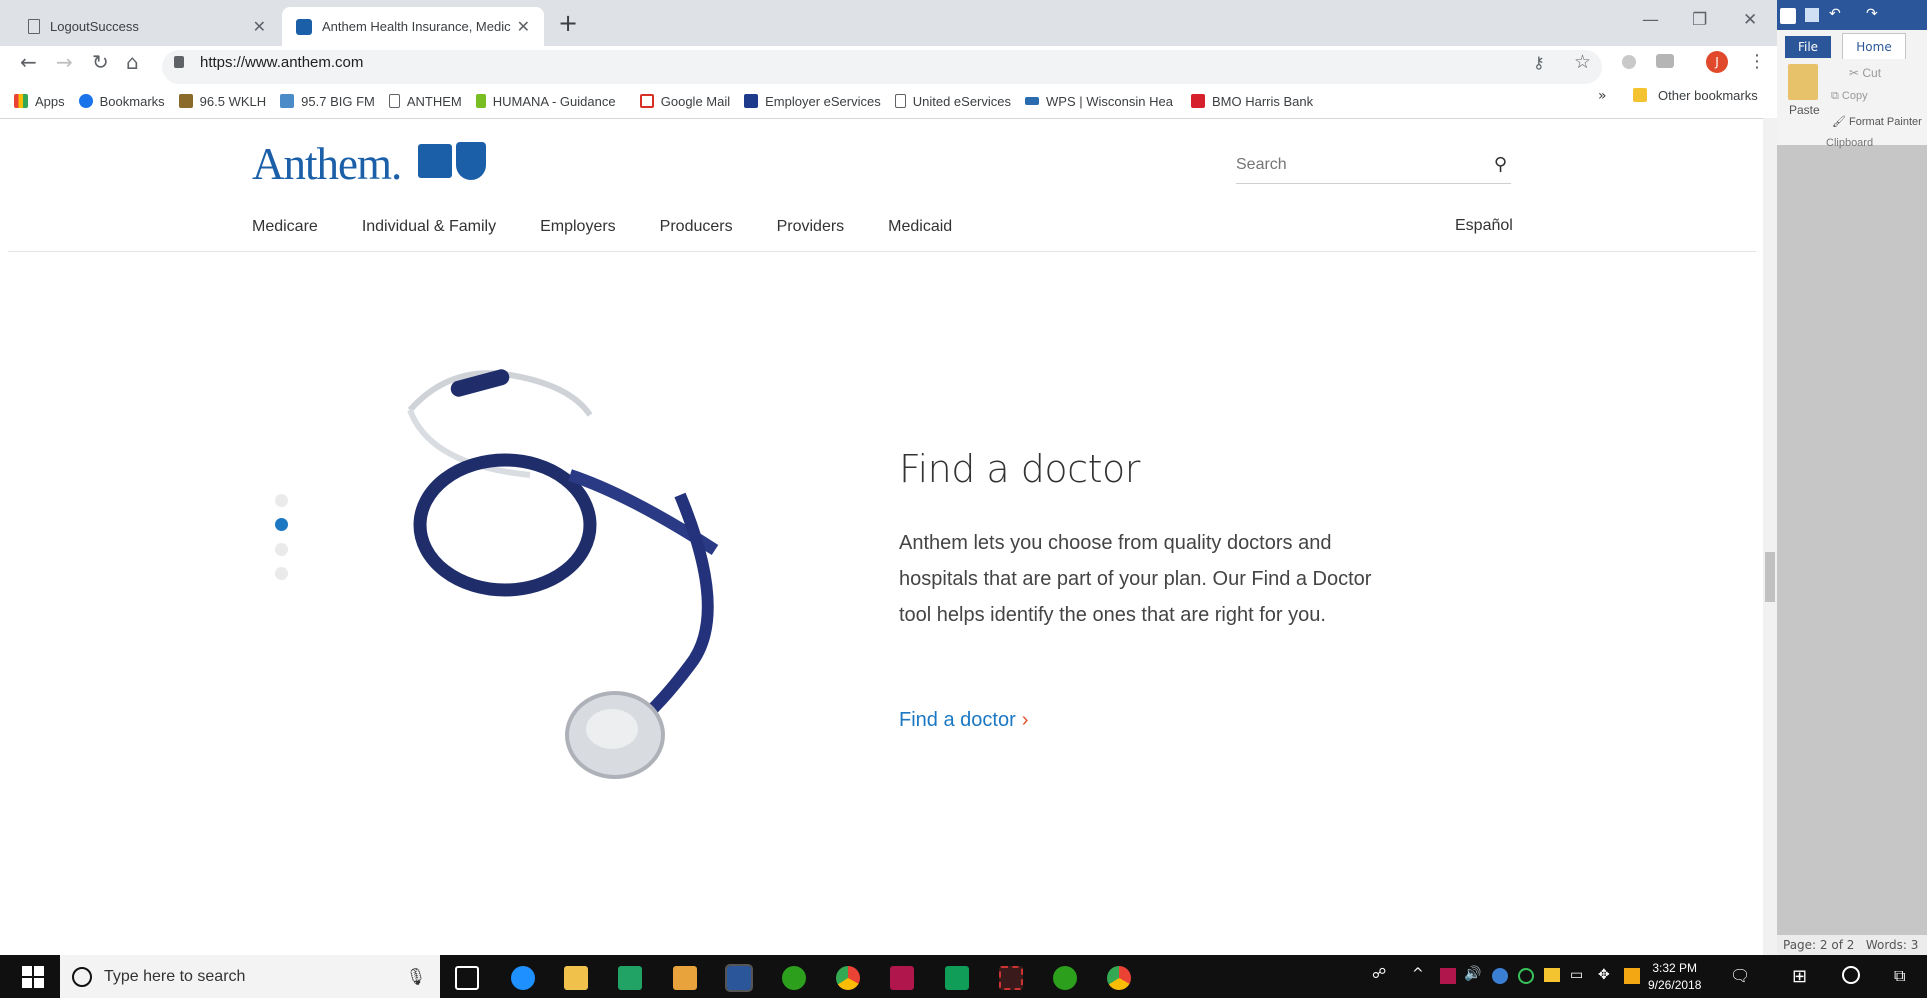  What do you see at coordinates (1418, 974) in the screenshot?
I see `show-hidden-icons: ^` at bounding box center [1418, 974].